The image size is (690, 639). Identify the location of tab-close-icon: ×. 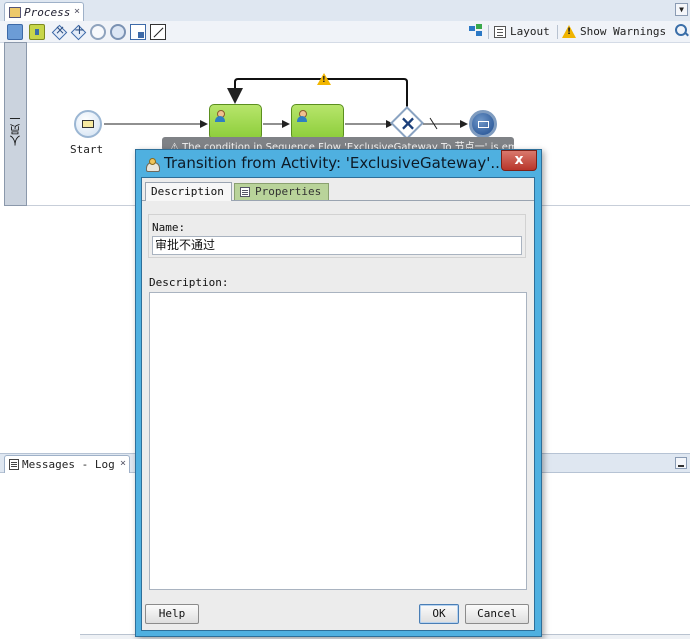
(123, 463).